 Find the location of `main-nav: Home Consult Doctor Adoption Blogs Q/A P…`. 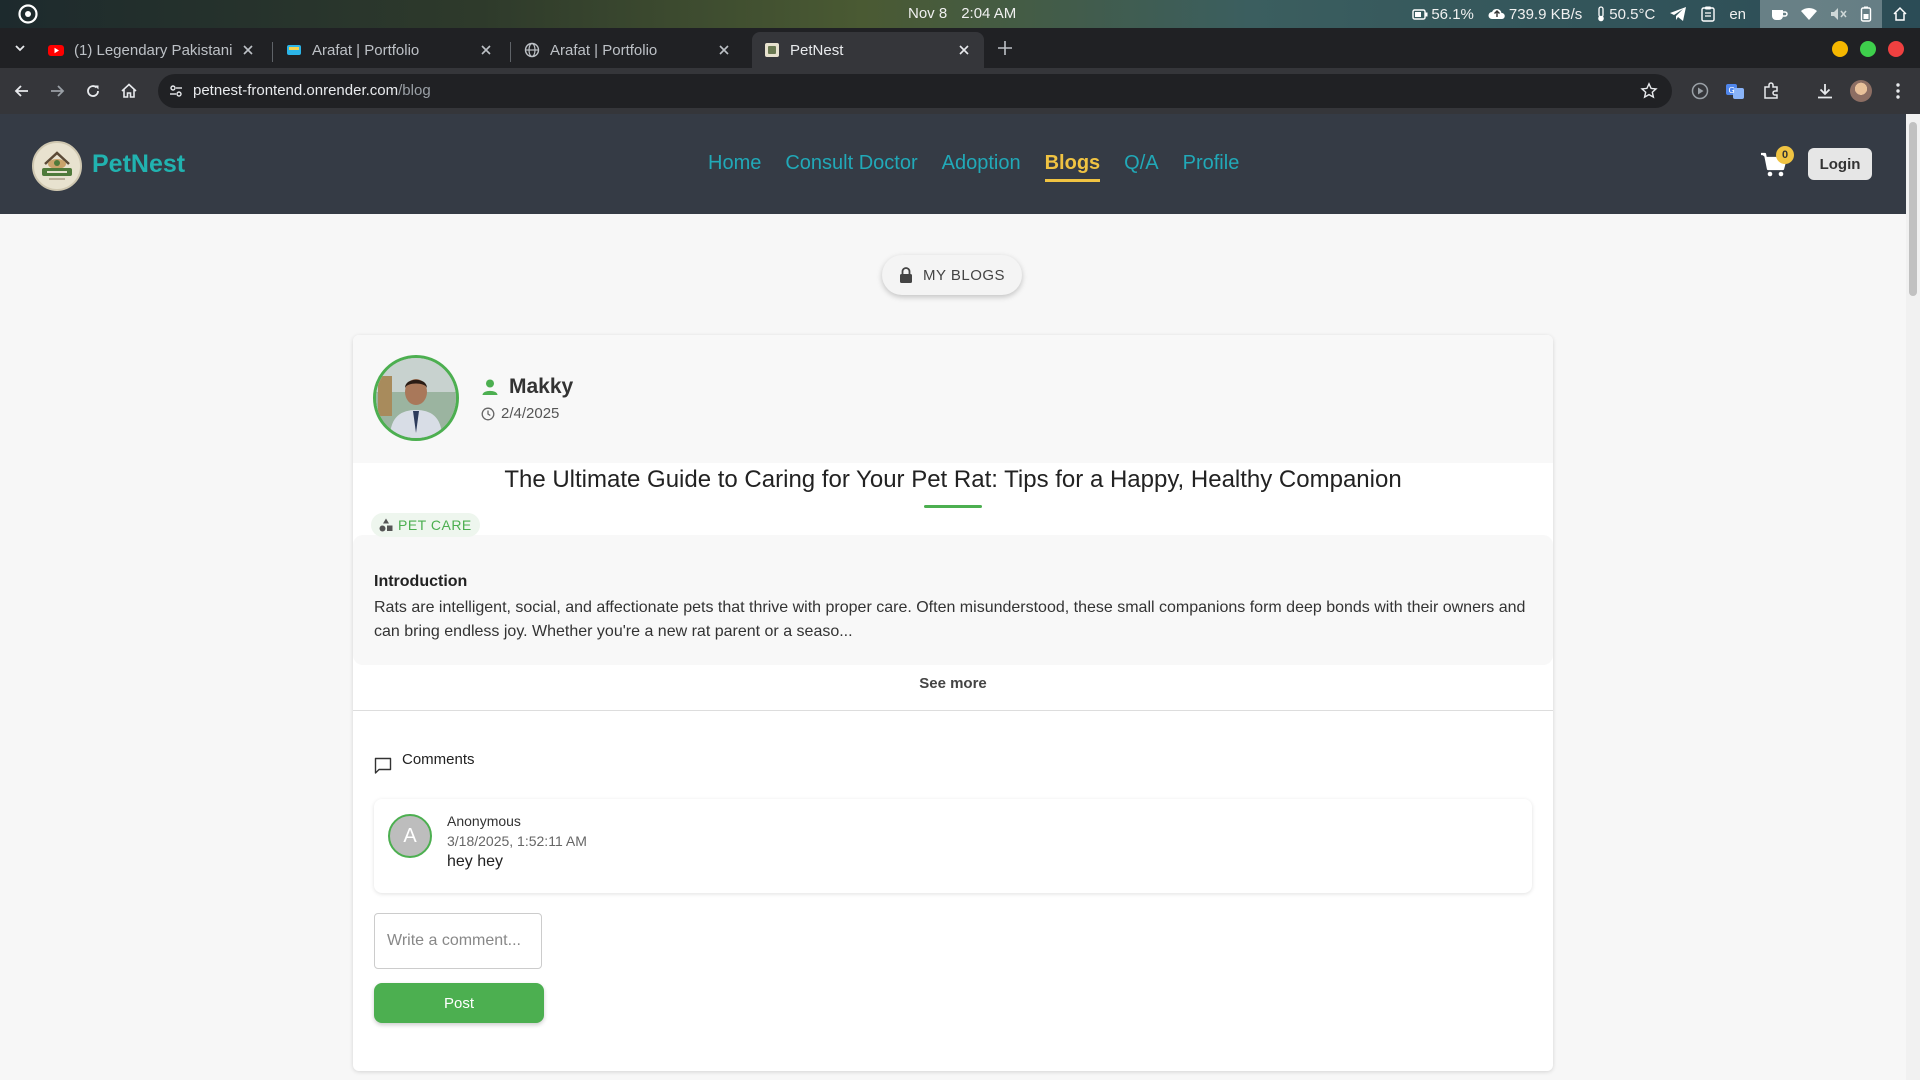

main-nav: Home Consult Doctor Adoption Blogs Q/A P… is located at coordinates (973, 167).